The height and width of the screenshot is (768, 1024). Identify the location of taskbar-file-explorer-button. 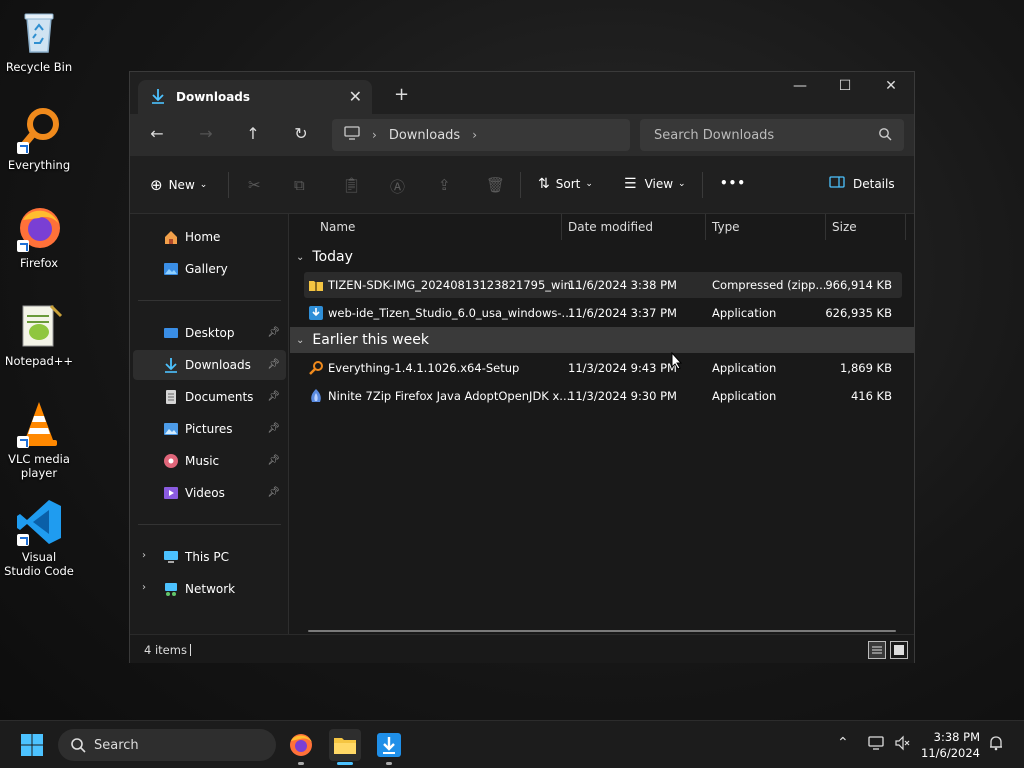
(345, 747).